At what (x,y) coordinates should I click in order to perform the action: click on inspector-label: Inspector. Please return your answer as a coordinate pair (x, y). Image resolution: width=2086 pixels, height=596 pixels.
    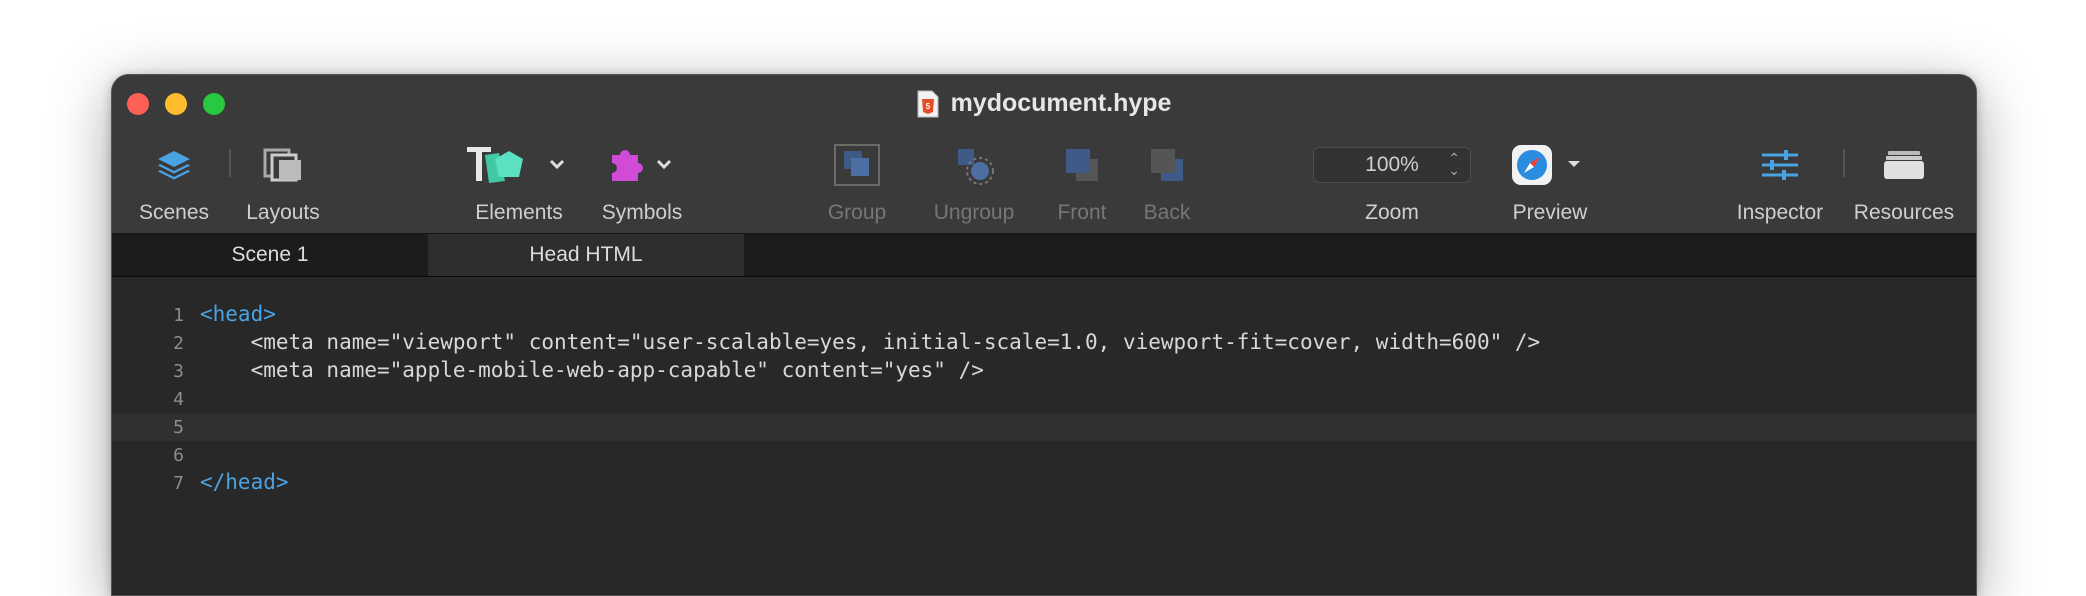
    Looking at the image, I should click on (1780, 212).